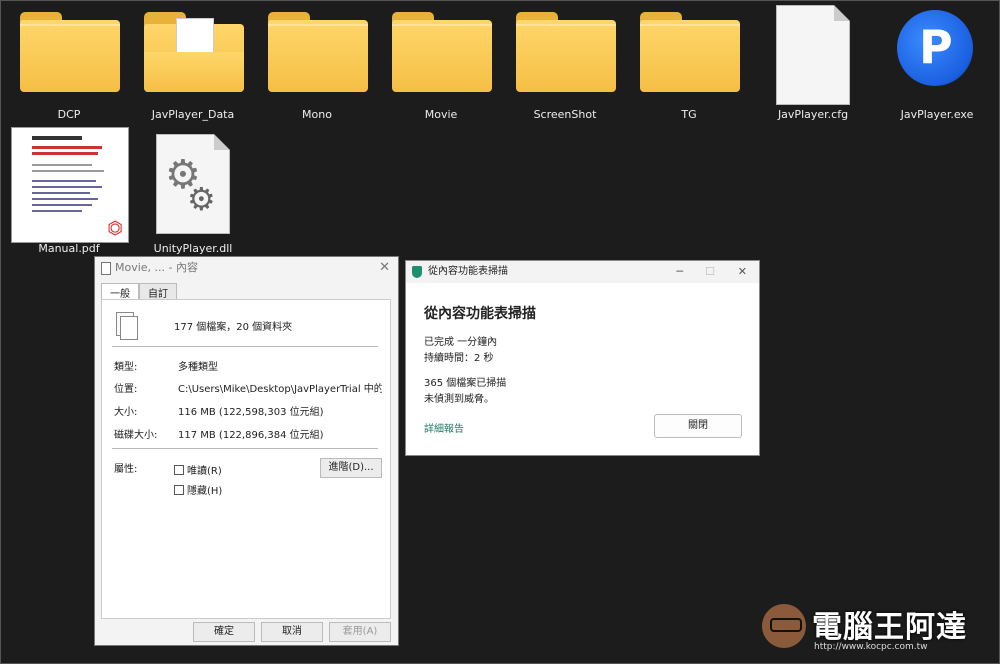 The height and width of the screenshot is (664, 1000). What do you see at coordinates (156, 267) in the screenshot?
I see `properties-title: Movie, ... - 內容` at bounding box center [156, 267].